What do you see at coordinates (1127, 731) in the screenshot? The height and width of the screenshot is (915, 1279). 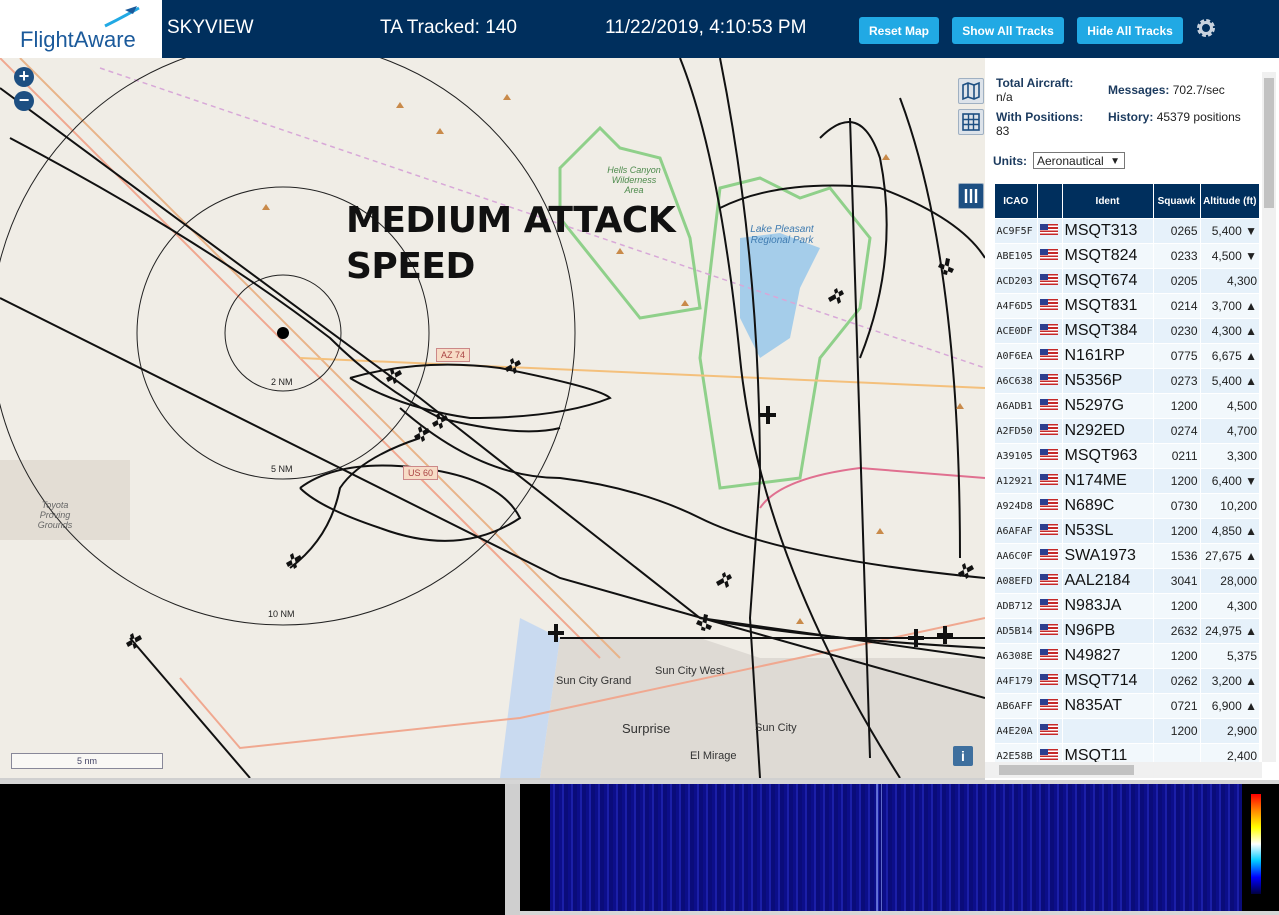 I see `table-row: A4E20A 1200 2,900` at bounding box center [1127, 731].